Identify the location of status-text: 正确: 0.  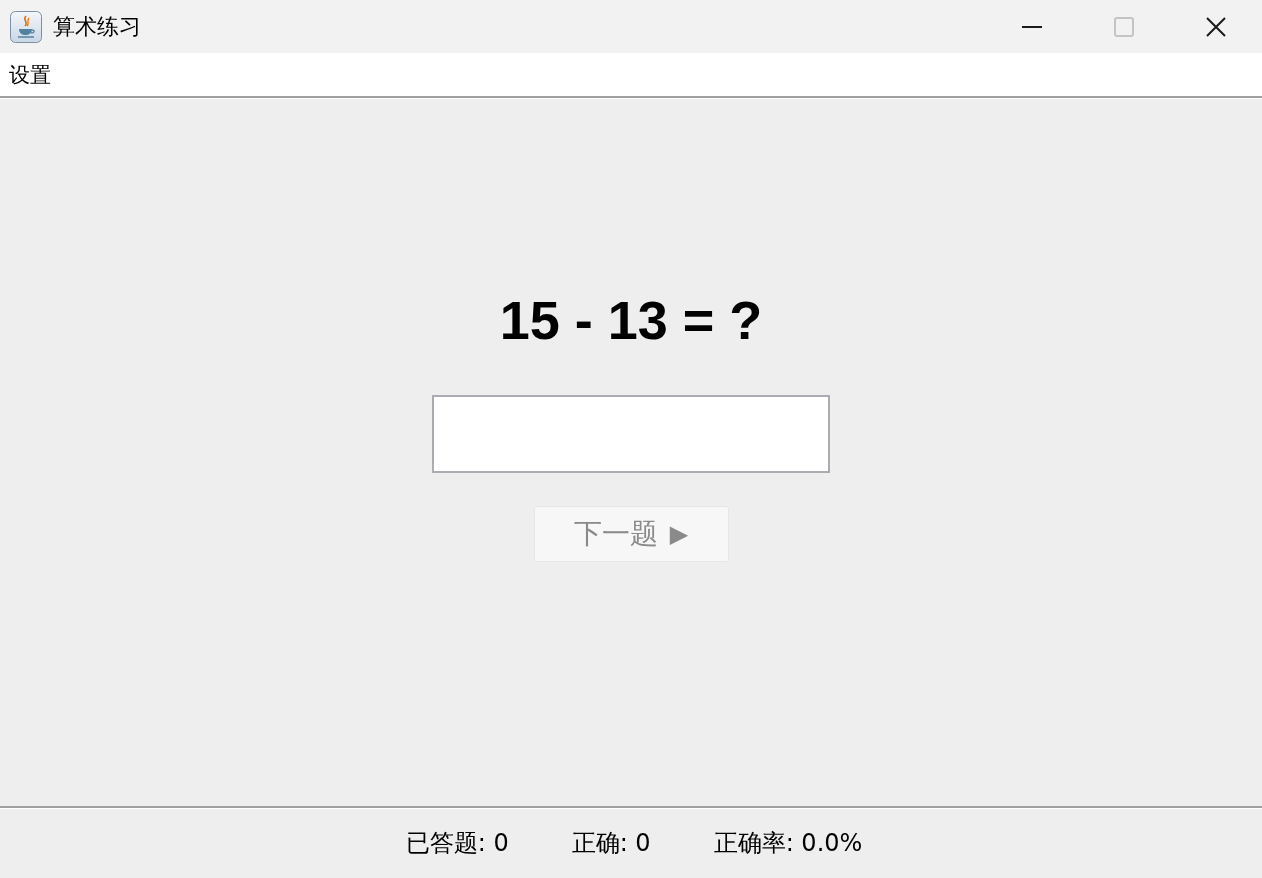
(611, 843).